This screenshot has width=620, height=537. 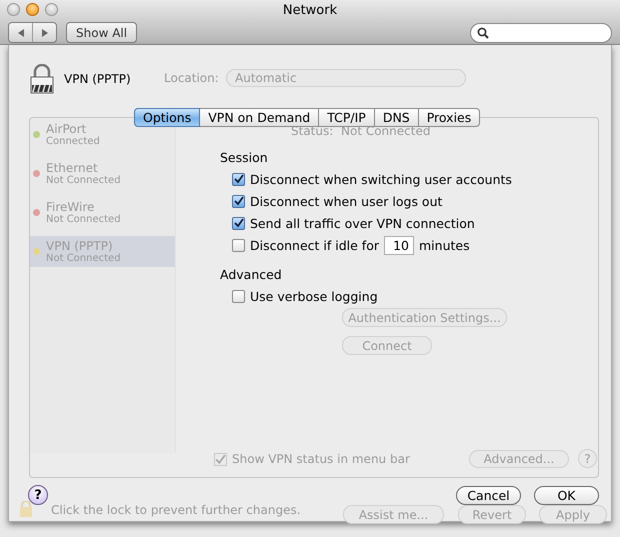 I want to click on forward-icon, so click(x=44, y=32).